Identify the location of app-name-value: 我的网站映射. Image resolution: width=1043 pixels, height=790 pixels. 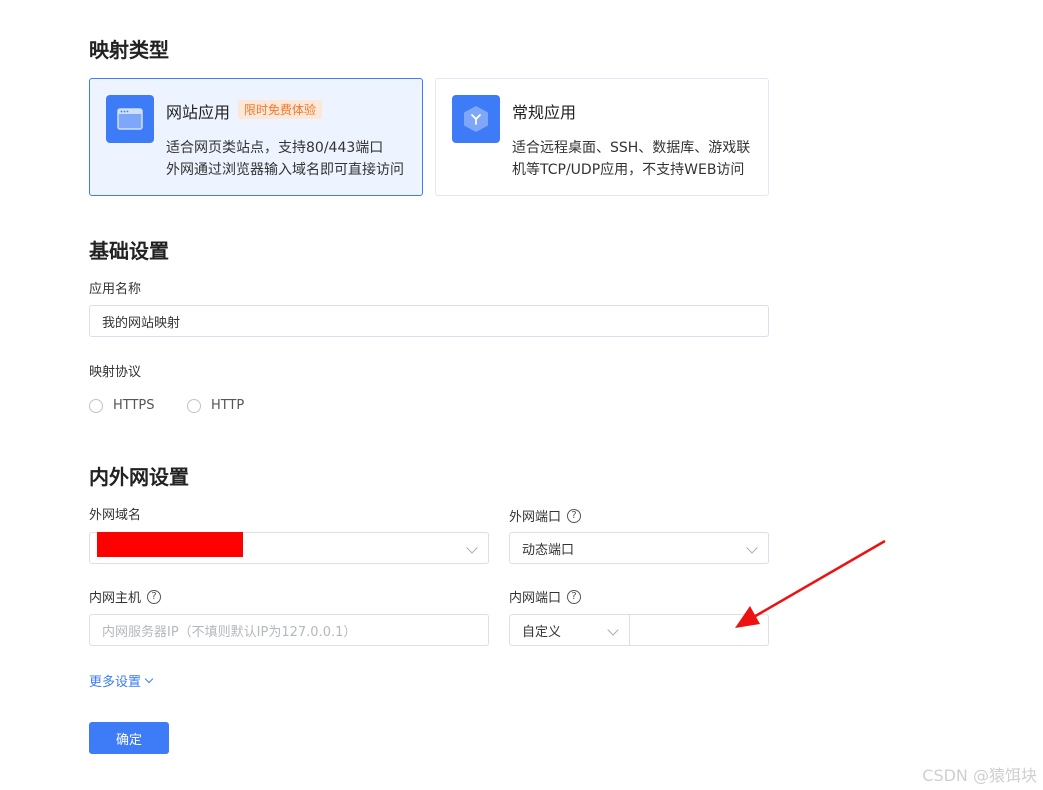
(141, 323).